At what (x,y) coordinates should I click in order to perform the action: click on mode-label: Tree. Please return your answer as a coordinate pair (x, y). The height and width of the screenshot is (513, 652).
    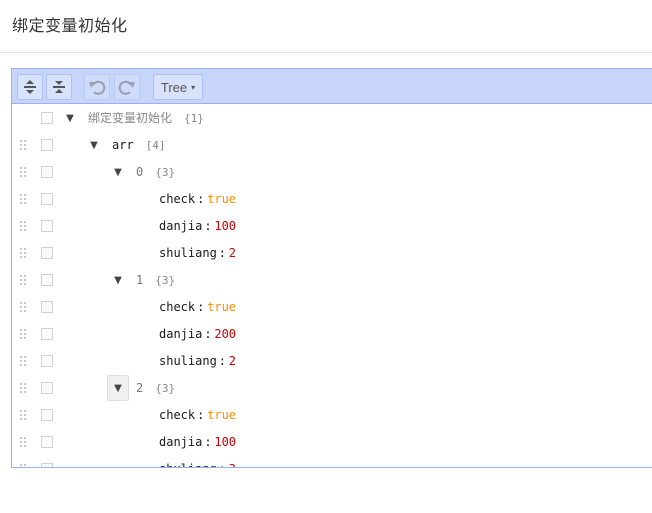
    Looking at the image, I should click on (174, 87).